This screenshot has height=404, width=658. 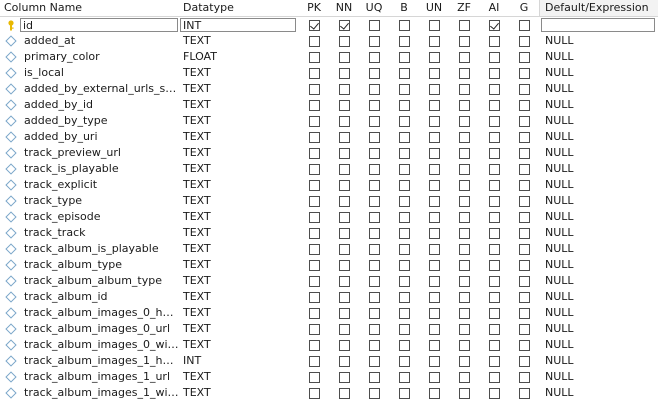 I want to click on table-row: added_by_external_urls_spo... TEXT NULL, so click(x=329, y=89).